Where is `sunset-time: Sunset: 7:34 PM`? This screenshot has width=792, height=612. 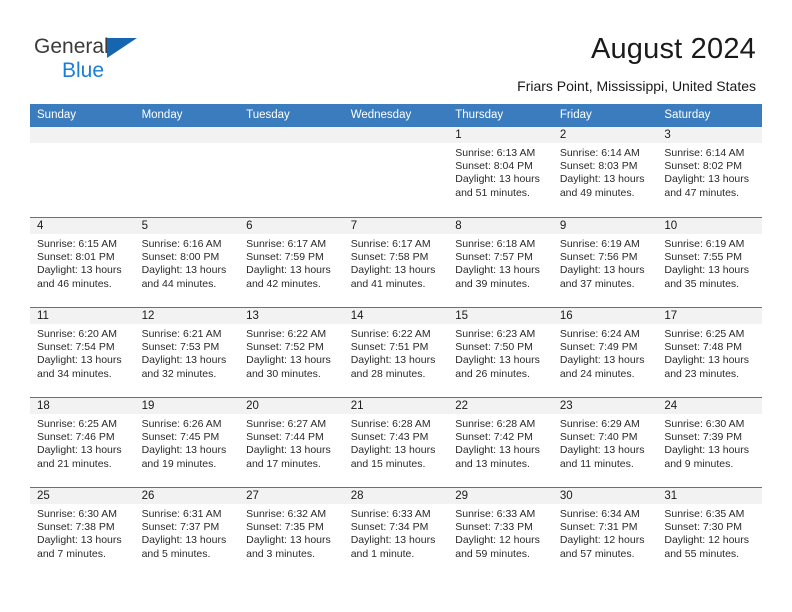 sunset-time: Sunset: 7:34 PM is located at coordinates (389, 527).